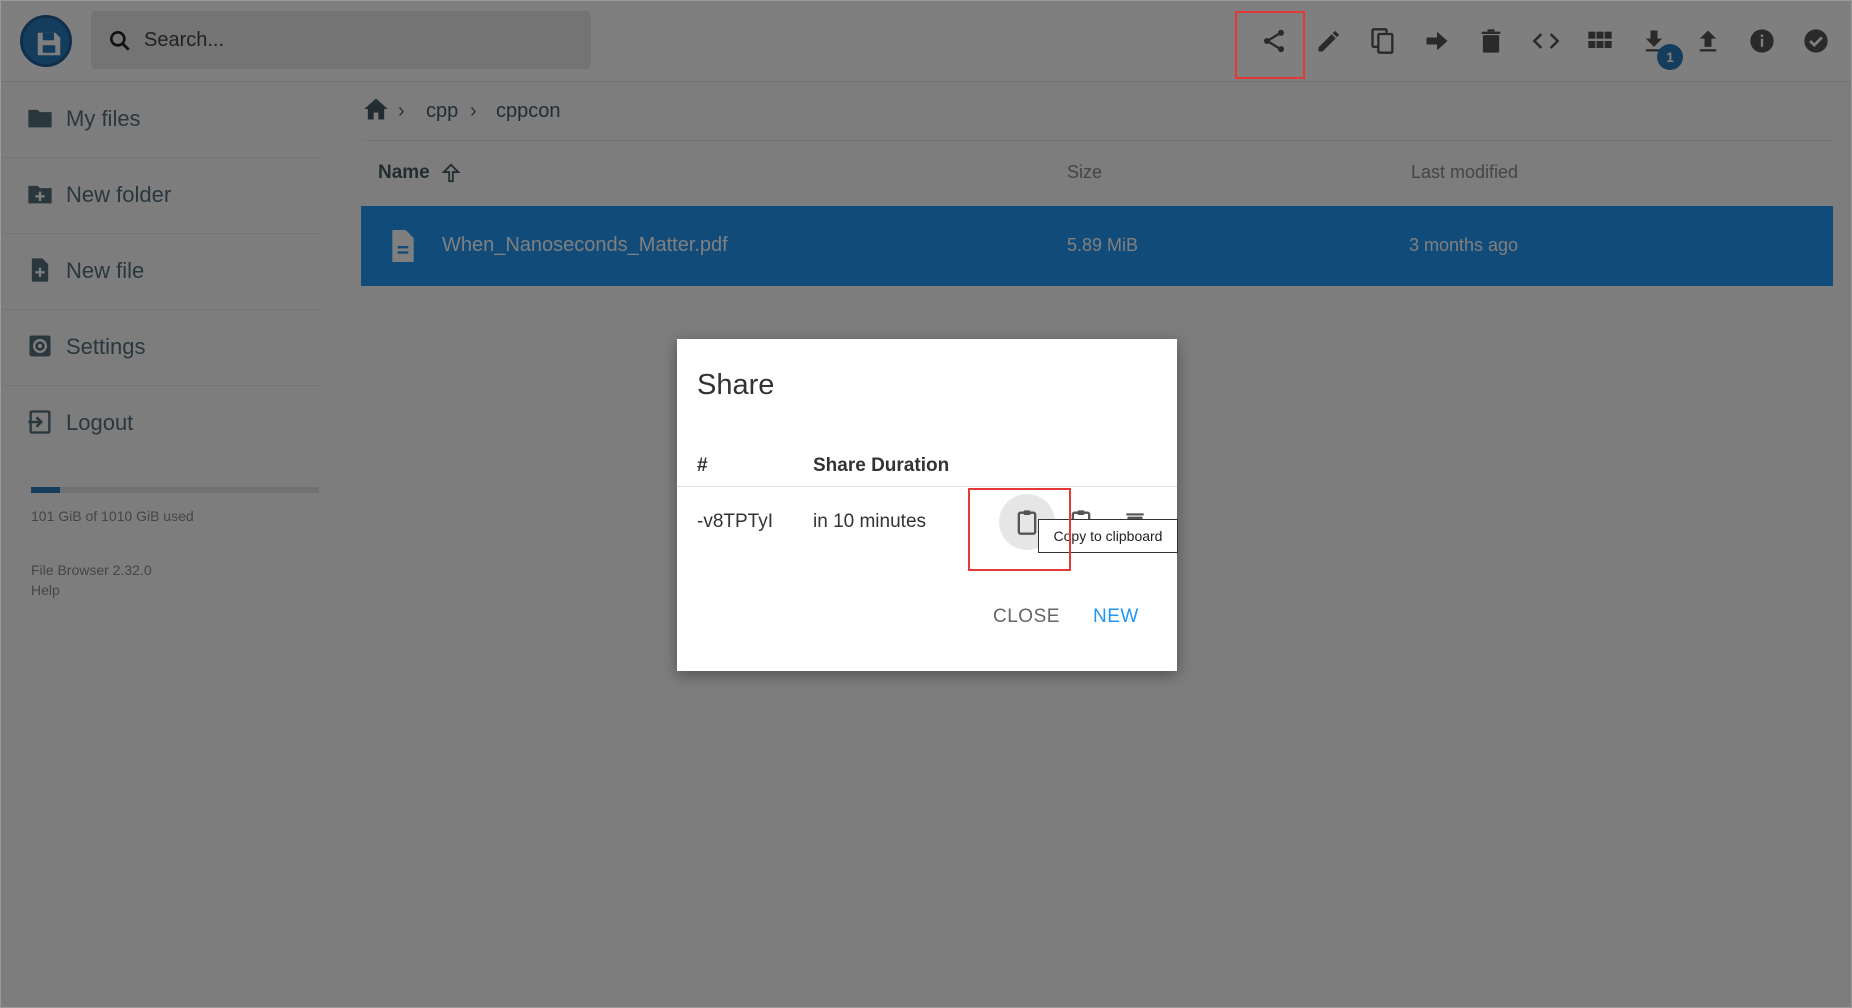  I want to click on close-button: CLOSE, so click(1026, 617).